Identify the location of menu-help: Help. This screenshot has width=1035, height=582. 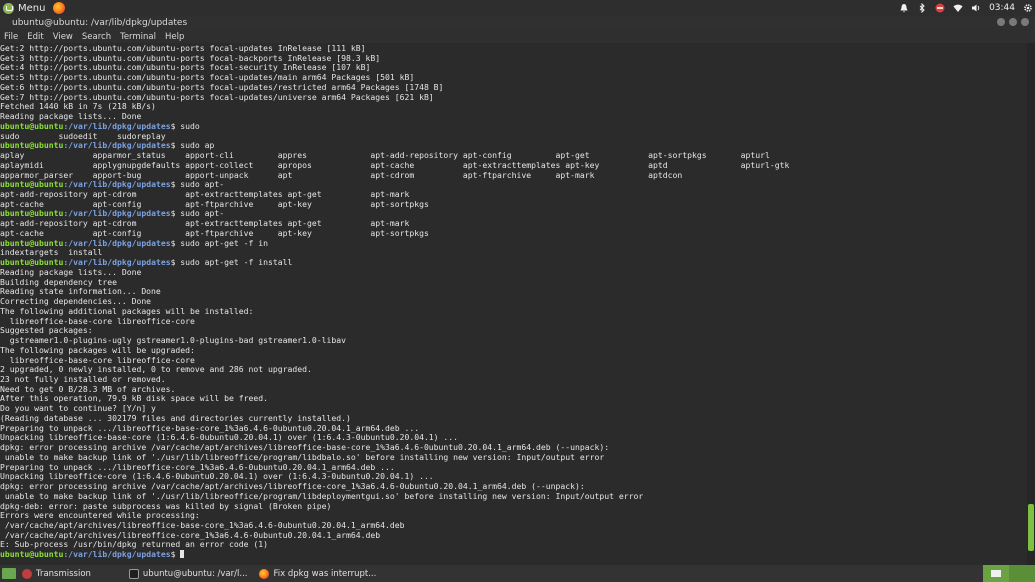
(175, 37).